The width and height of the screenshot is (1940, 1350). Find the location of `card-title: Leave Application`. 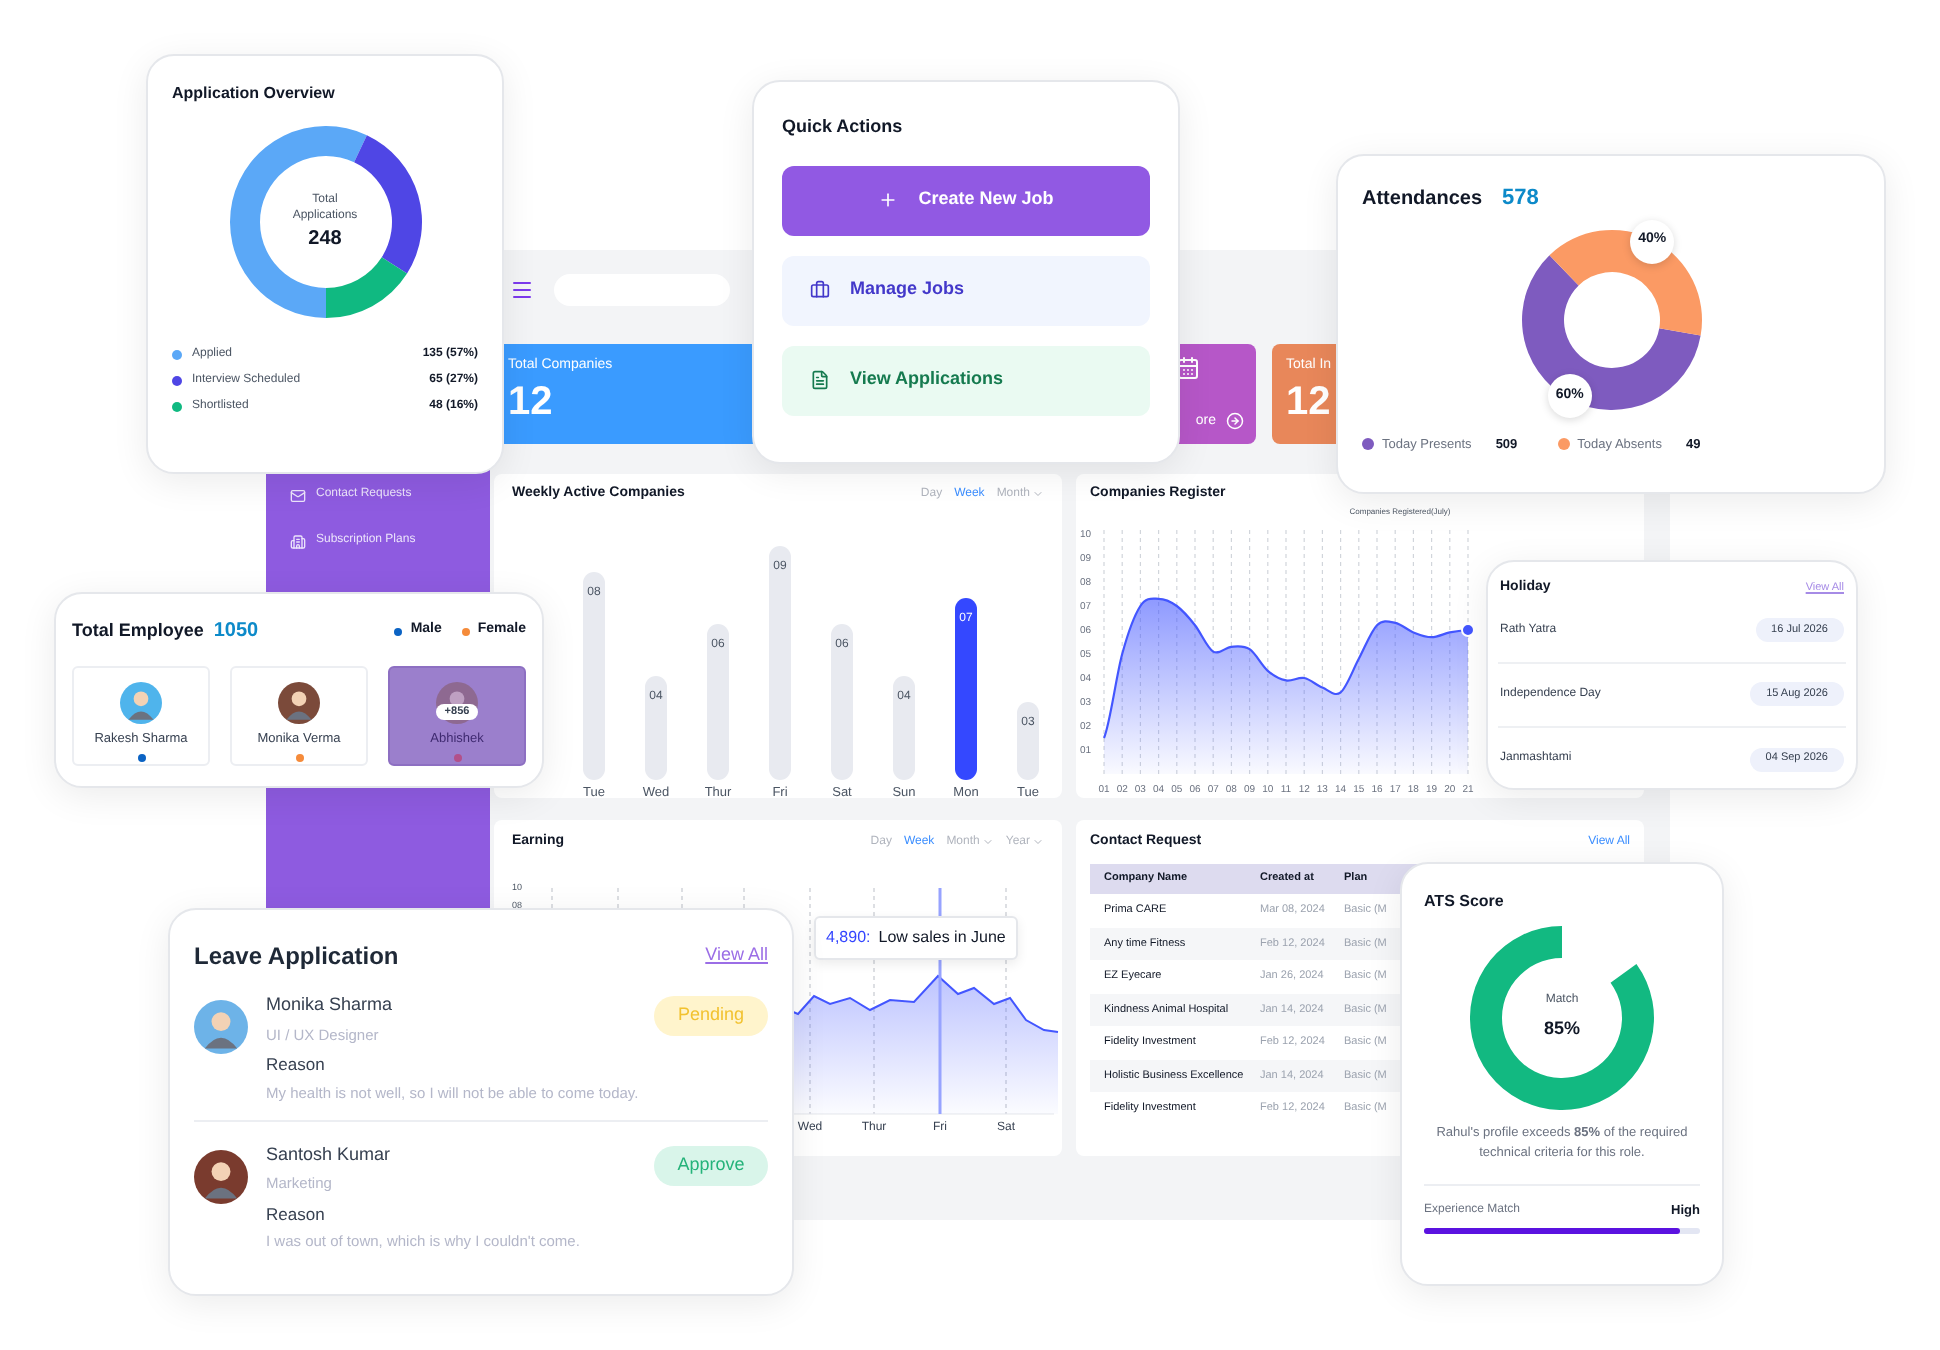

card-title: Leave Application is located at coordinates (296, 957).